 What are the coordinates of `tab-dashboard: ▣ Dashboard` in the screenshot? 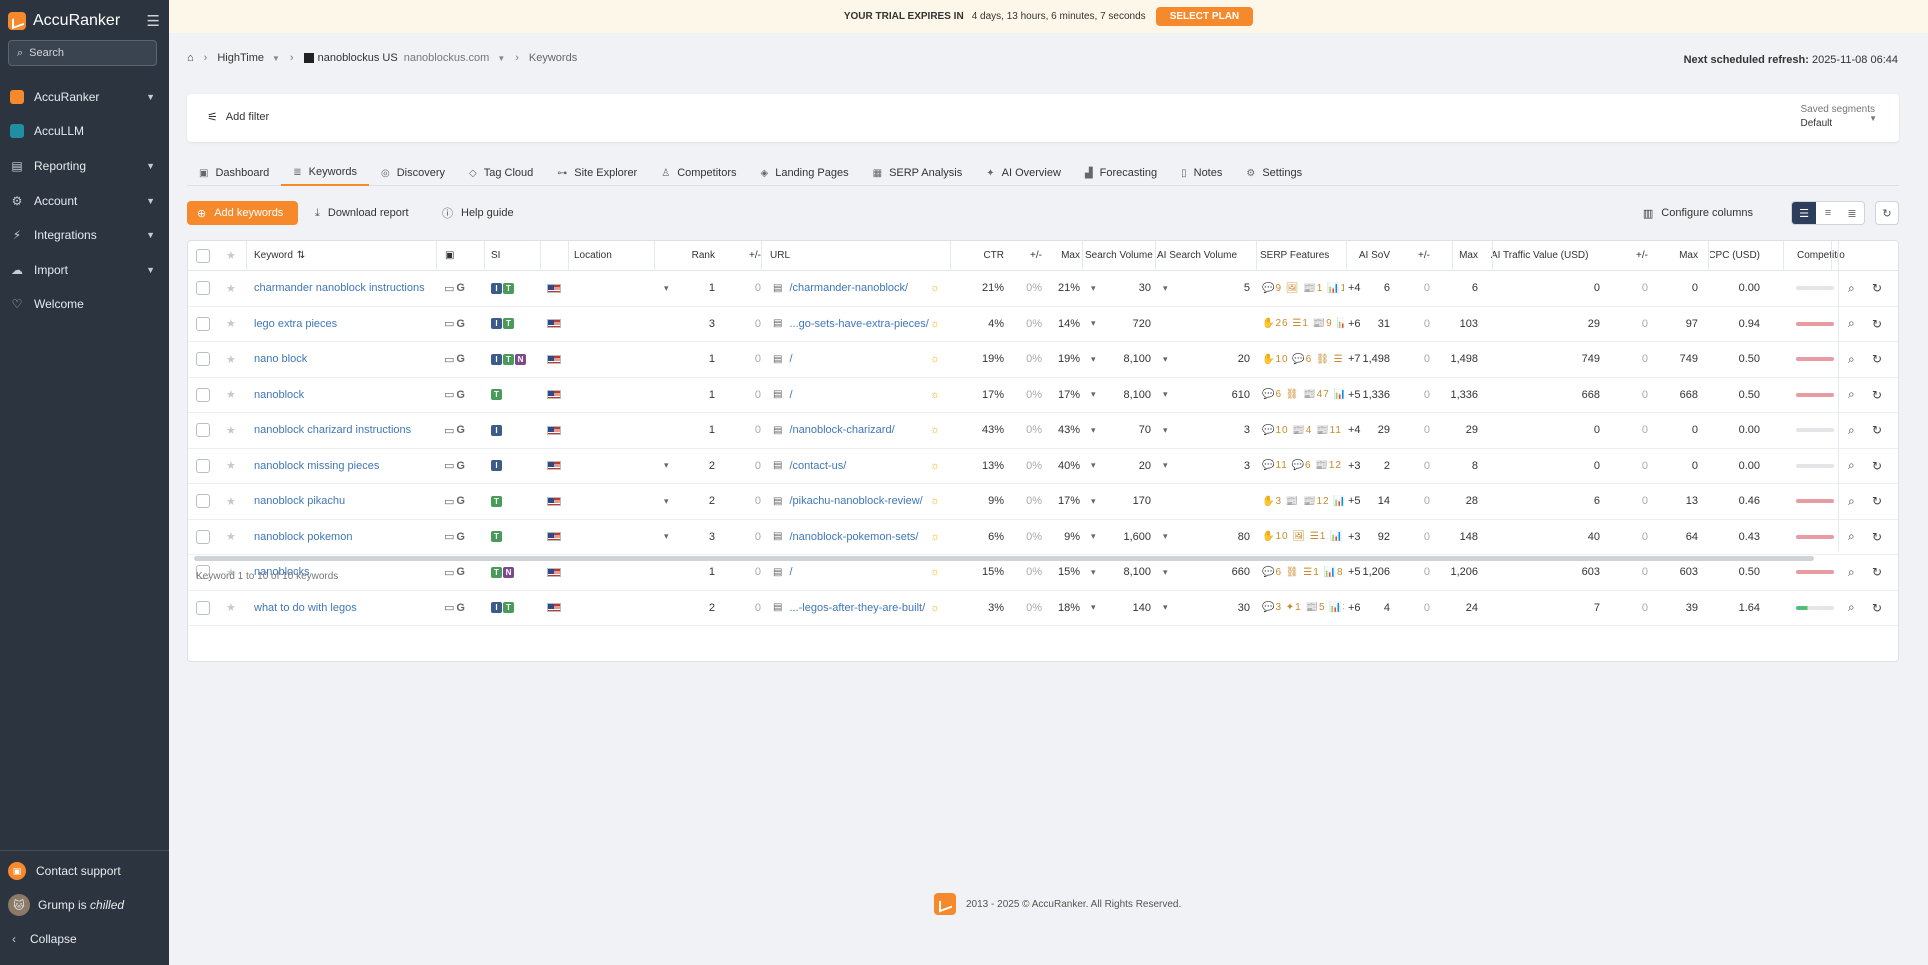 It's located at (234, 173).